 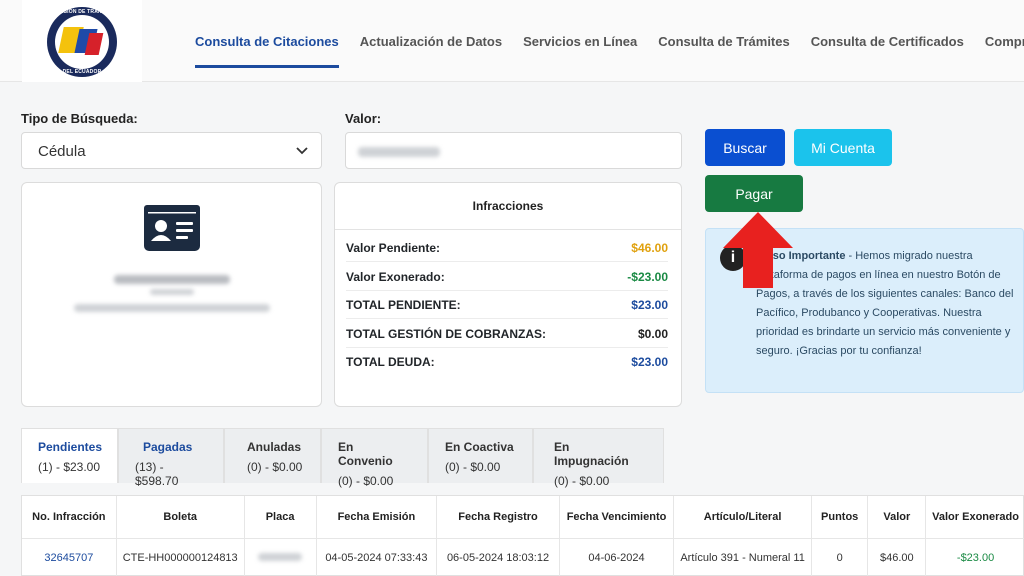 I want to click on row-label: Valor Pendiente:, so click(x=393, y=247).